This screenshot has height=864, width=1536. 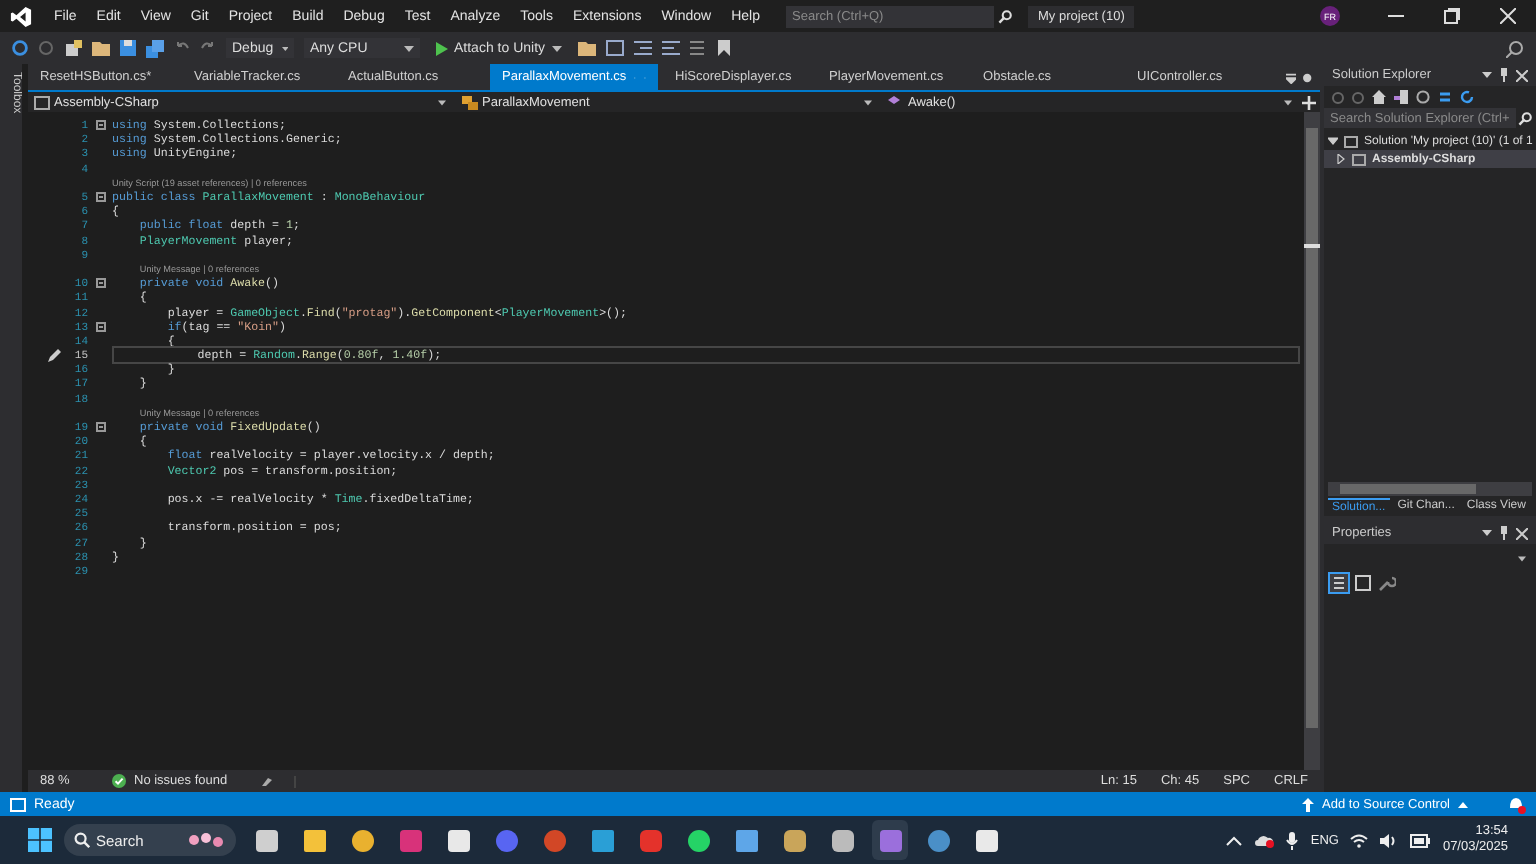 I want to click on filter-icon, so click(x=1423, y=97).